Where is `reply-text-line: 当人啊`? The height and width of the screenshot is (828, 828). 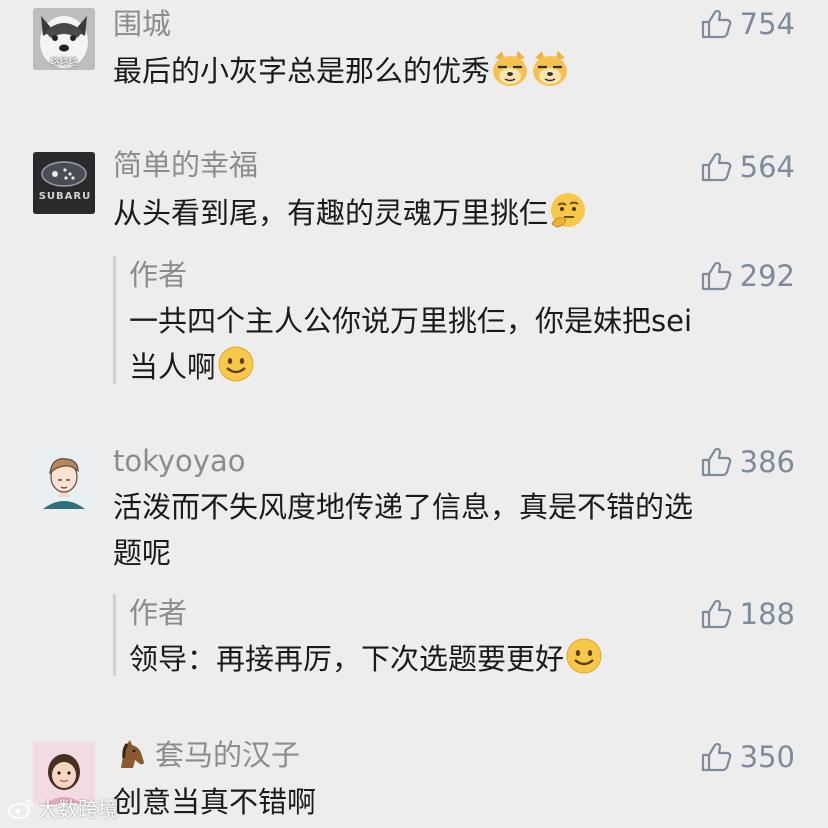 reply-text-line: 当人啊 is located at coordinates (173, 367).